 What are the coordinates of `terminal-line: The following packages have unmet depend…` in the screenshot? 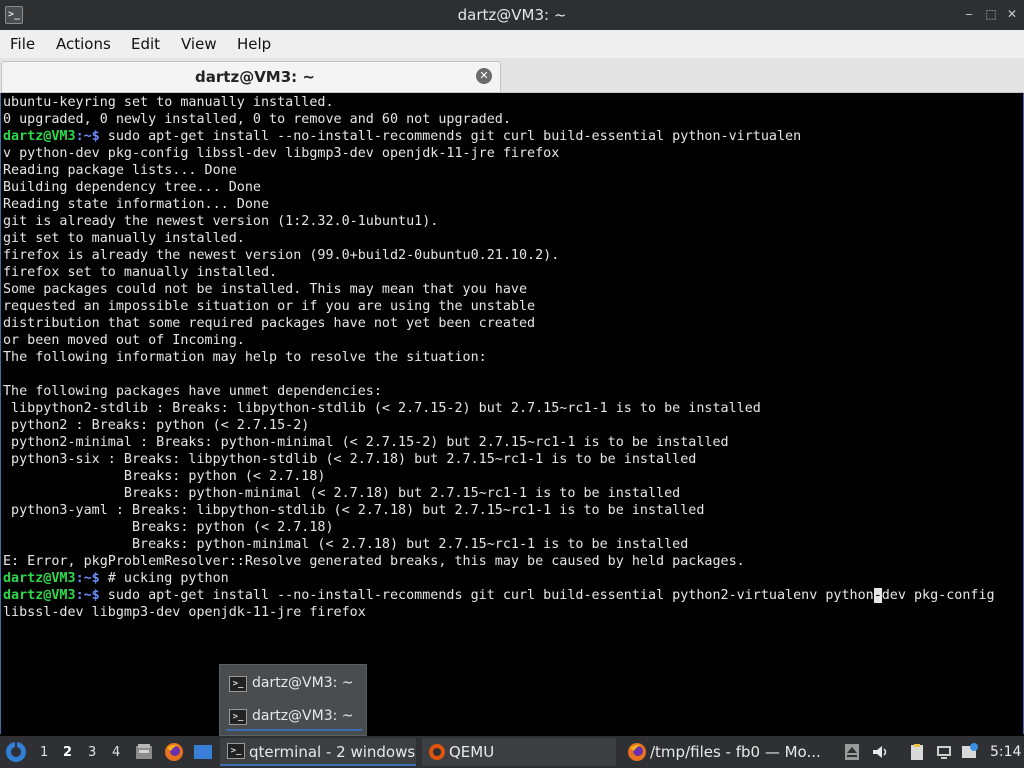 It's located at (499, 391).